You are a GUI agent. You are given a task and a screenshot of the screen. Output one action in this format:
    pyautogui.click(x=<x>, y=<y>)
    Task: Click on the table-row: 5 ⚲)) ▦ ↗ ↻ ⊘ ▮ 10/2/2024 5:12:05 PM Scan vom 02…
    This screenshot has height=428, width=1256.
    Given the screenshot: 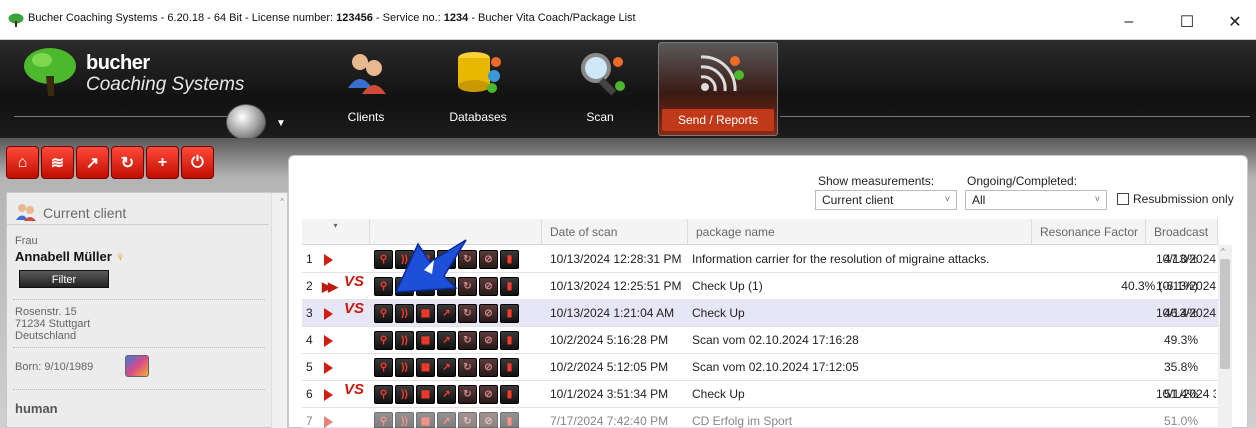 What is the action you would take?
    pyautogui.click(x=760, y=367)
    